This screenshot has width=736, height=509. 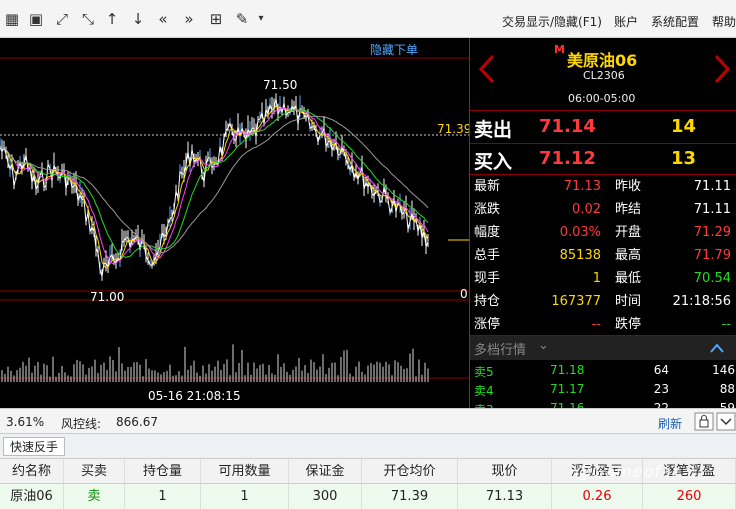 I want to click on up-arrow-icon: ↑, so click(x=112, y=19).